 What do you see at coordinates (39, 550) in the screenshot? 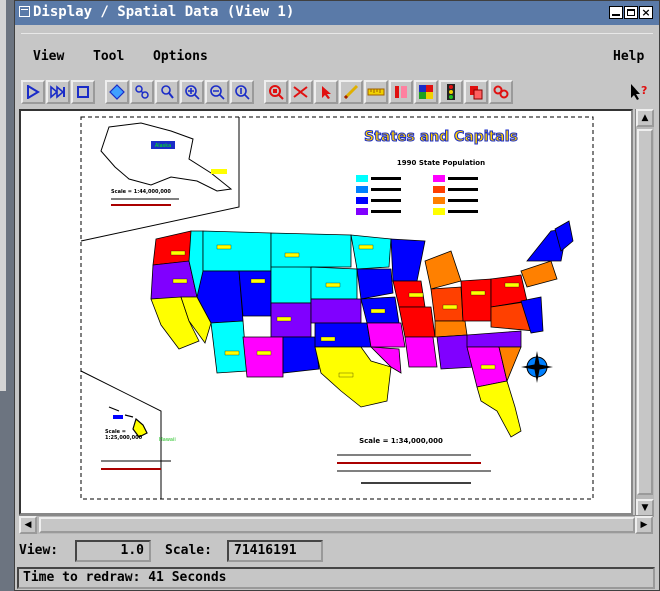
I see `view-label: View:` at bounding box center [39, 550].